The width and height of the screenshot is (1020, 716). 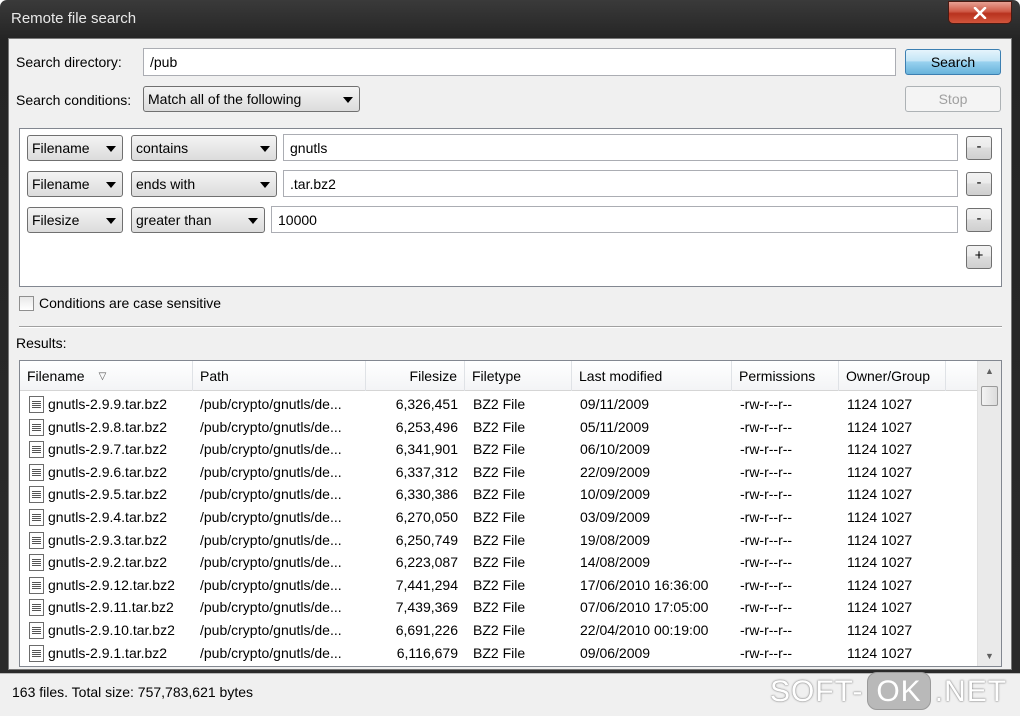 What do you see at coordinates (518, 376) in the screenshot?
I see `column-header-filetype: Filetype` at bounding box center [518, 376].